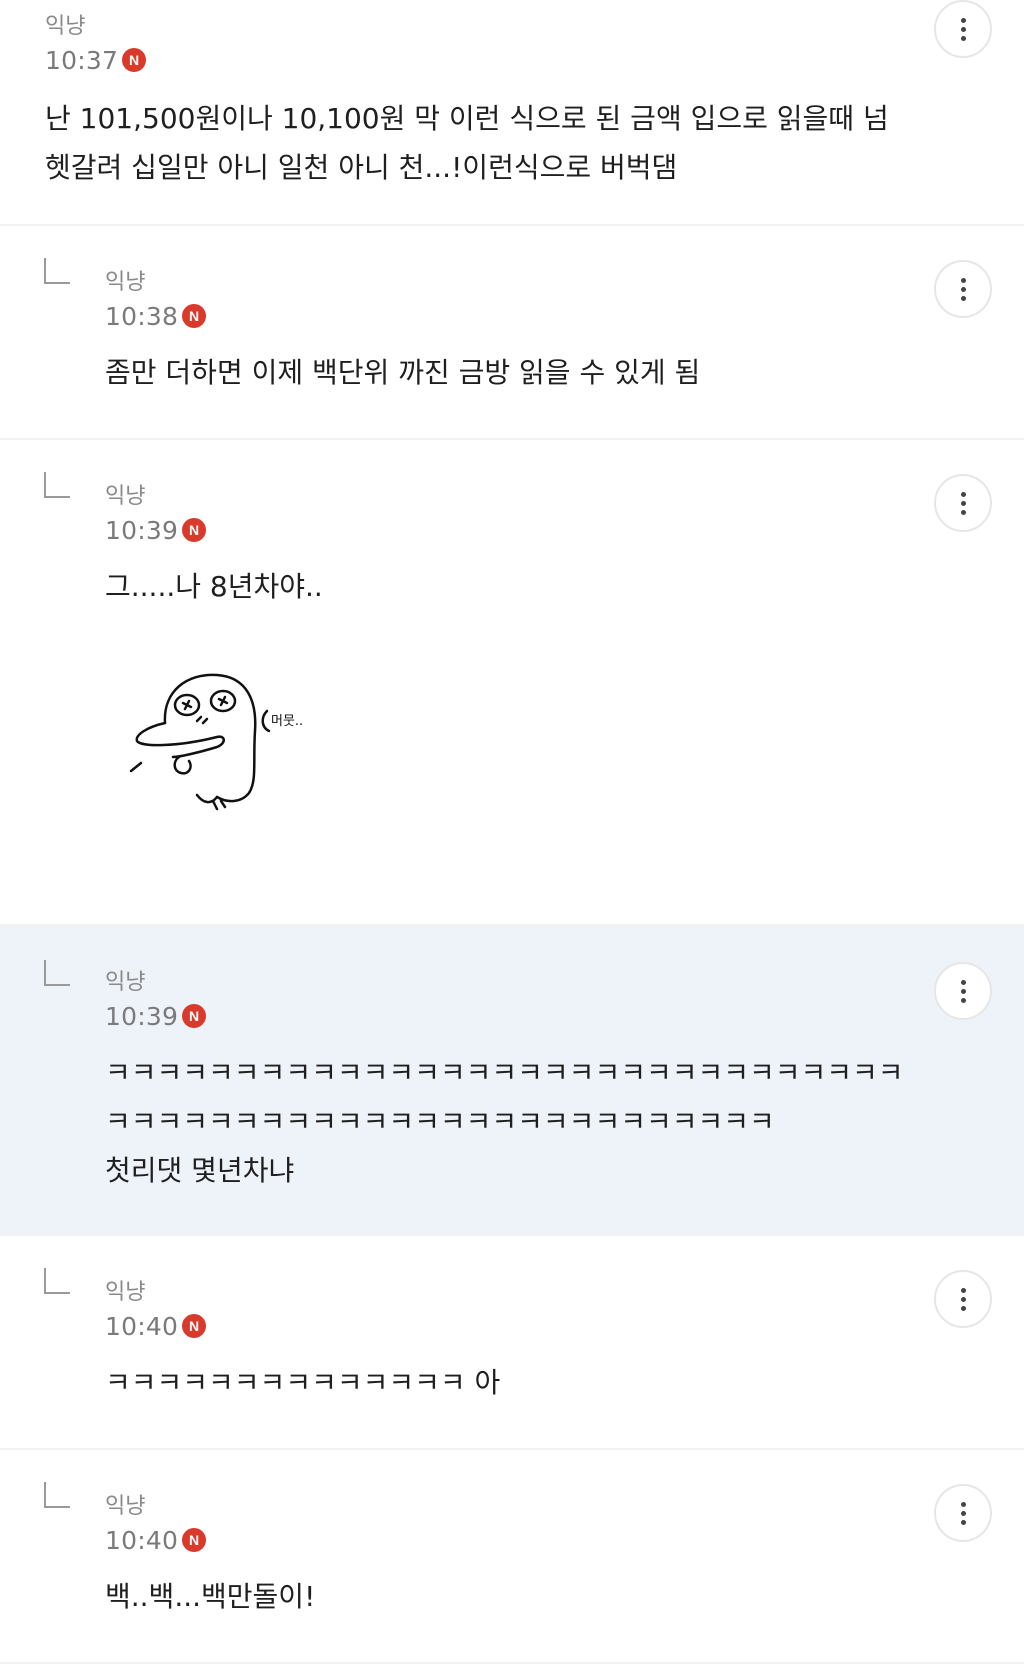  What do you see at coordinates (210, 1596) in the screenshot?
I see `comment-text: 백..백...백만돌이!` at bounding box center [210, 1596].